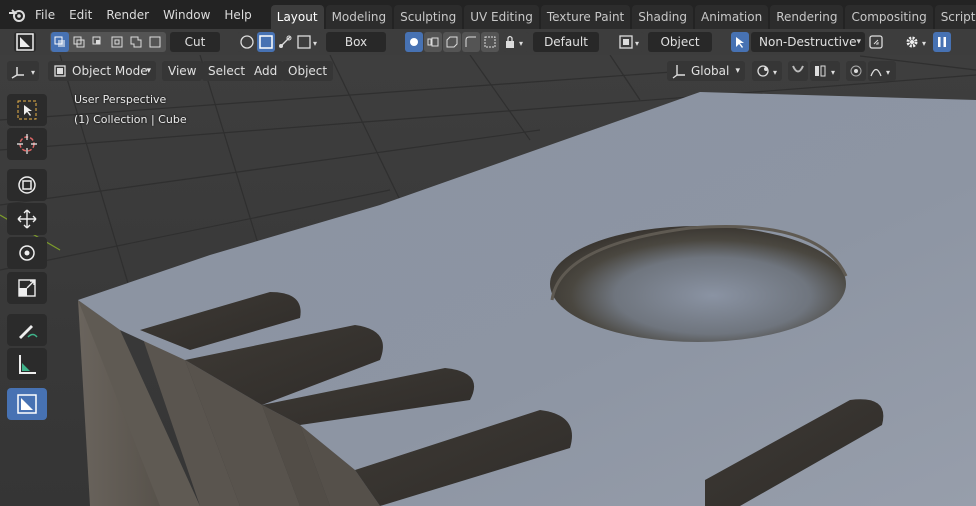 Image resolution: width=976 pixels, height=506 pixels. I want to click on cutter-circle-button, so click(414, 42).